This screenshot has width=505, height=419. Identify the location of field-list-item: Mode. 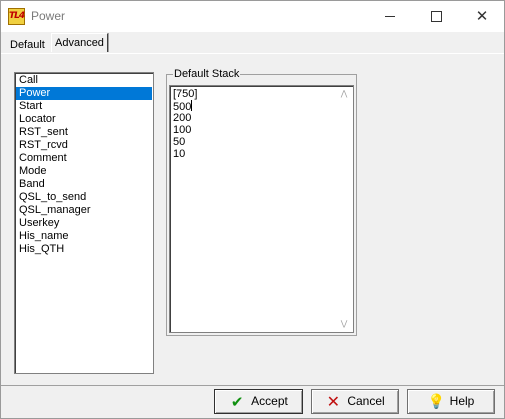
(84, 171).